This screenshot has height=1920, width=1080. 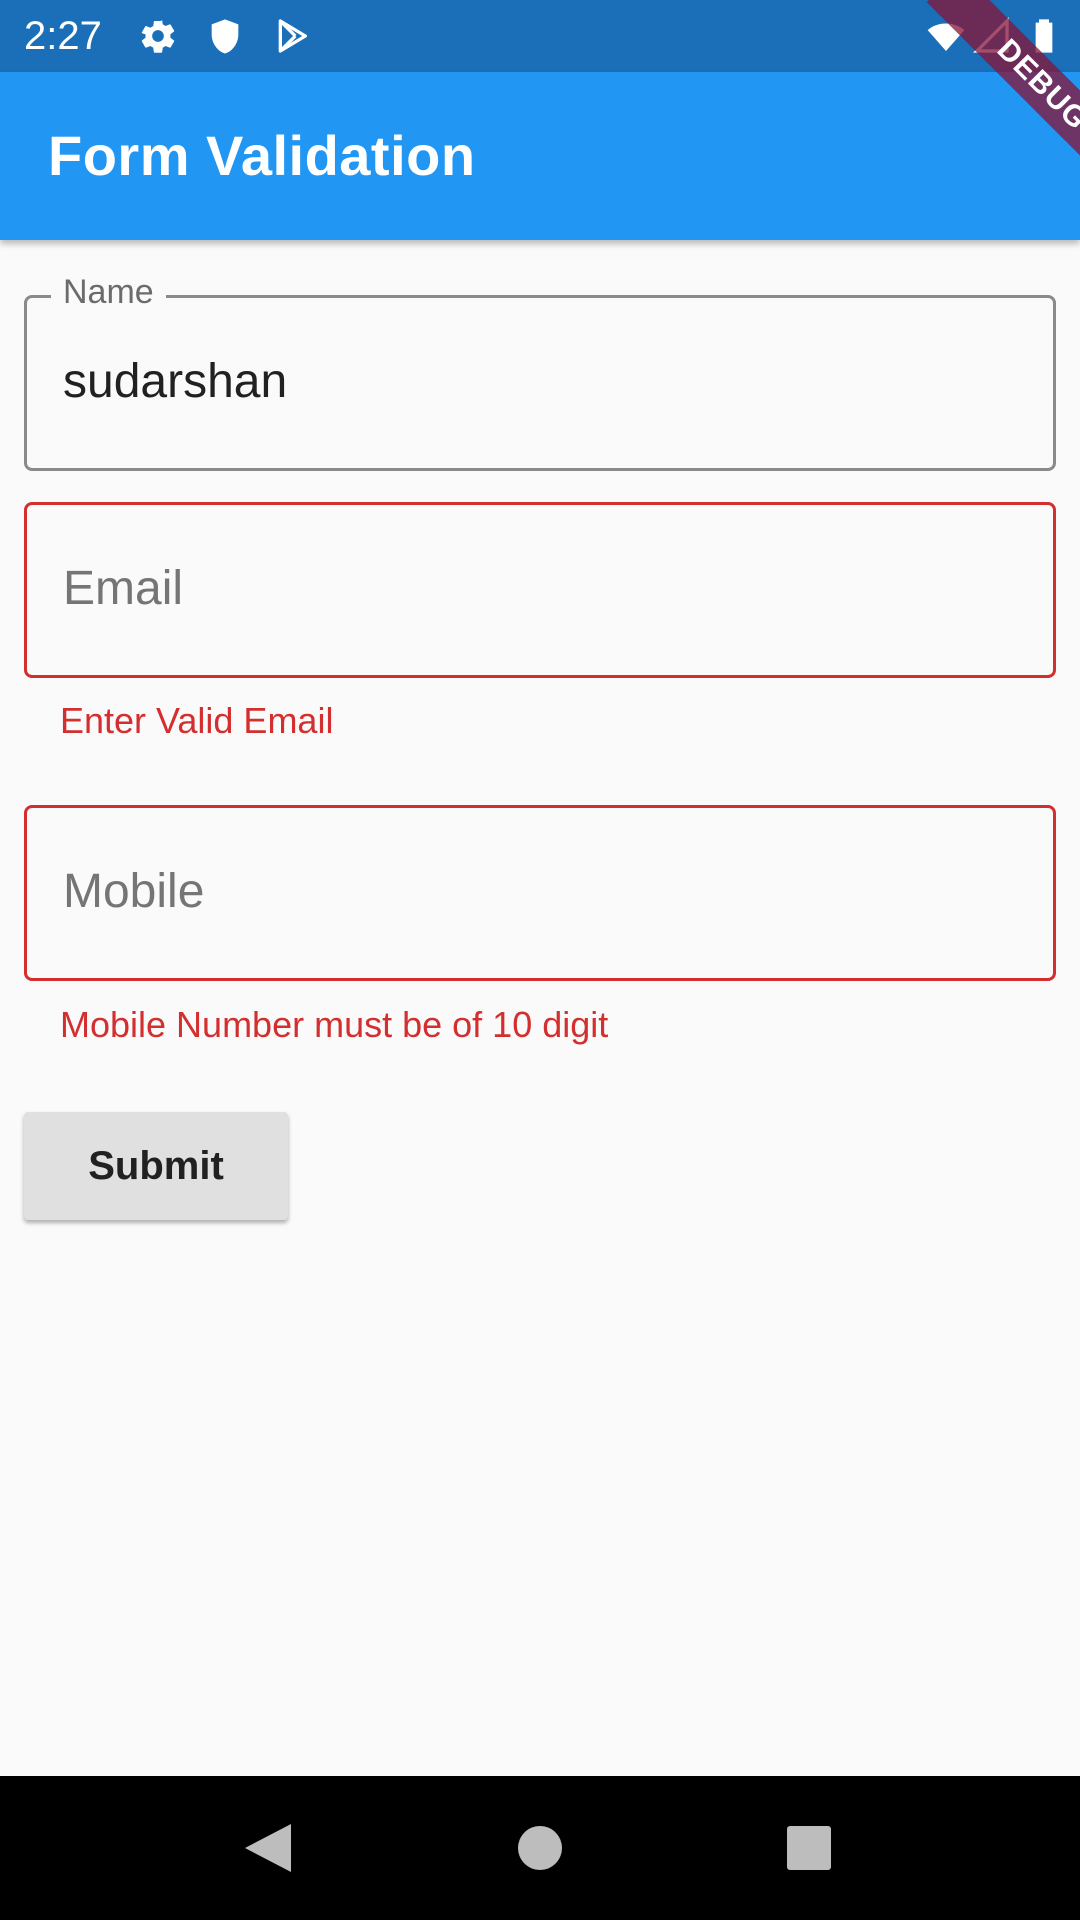 I want to click on email-field-hint: Email, so click(x=123, y=588).